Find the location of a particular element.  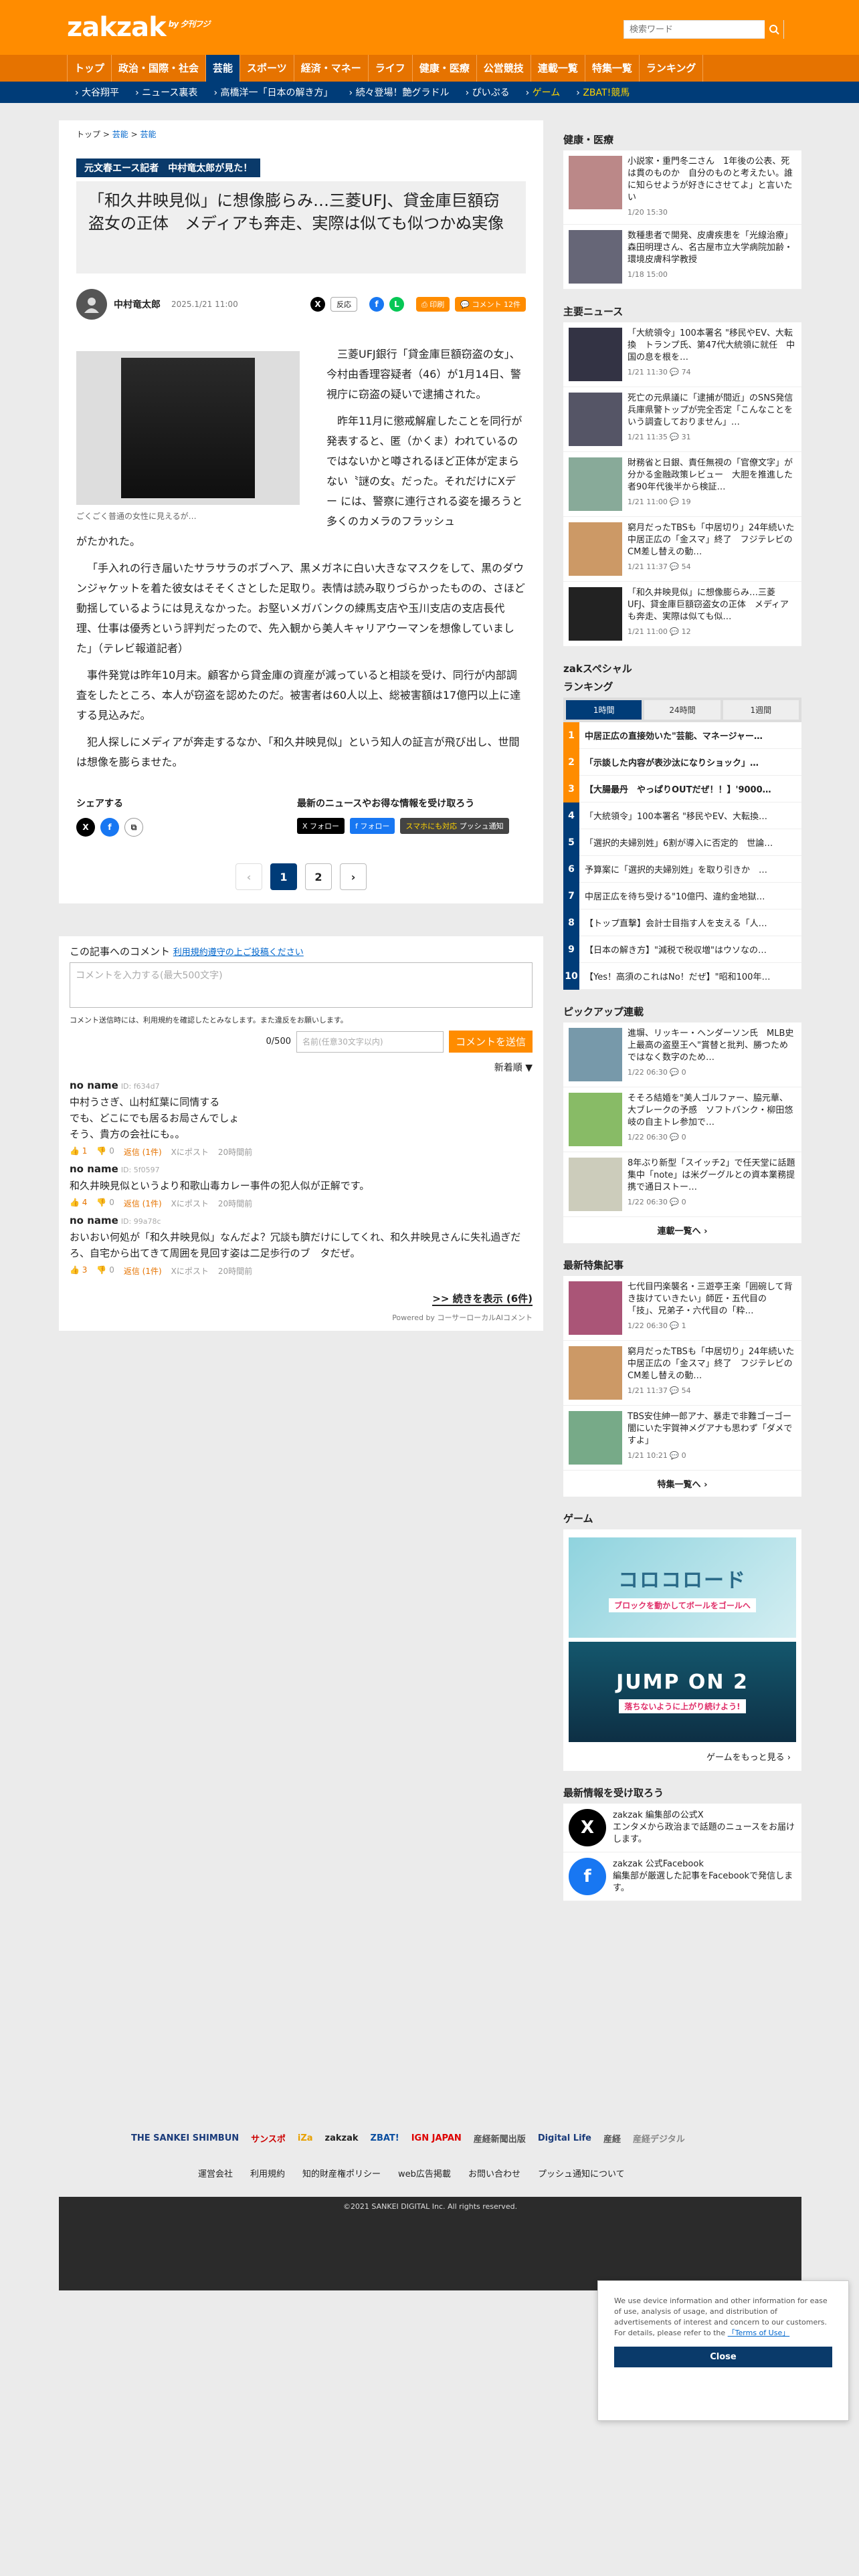

series-list-link: 連載一覧へ › is located at coordinates (682, 1230).